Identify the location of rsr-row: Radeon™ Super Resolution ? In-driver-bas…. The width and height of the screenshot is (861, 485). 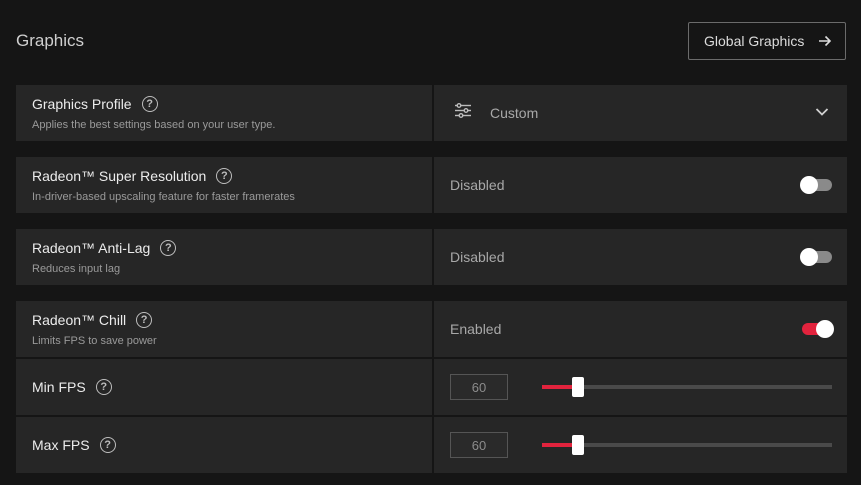
(431, 185).